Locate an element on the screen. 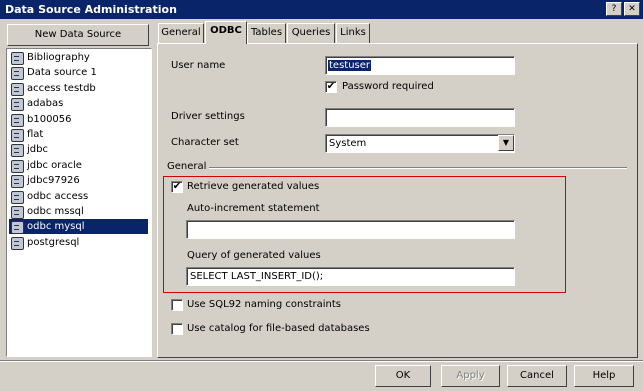 The height and width of the screenshot is (391, 643). general-group-label: General is located at coordinates (188, 166).